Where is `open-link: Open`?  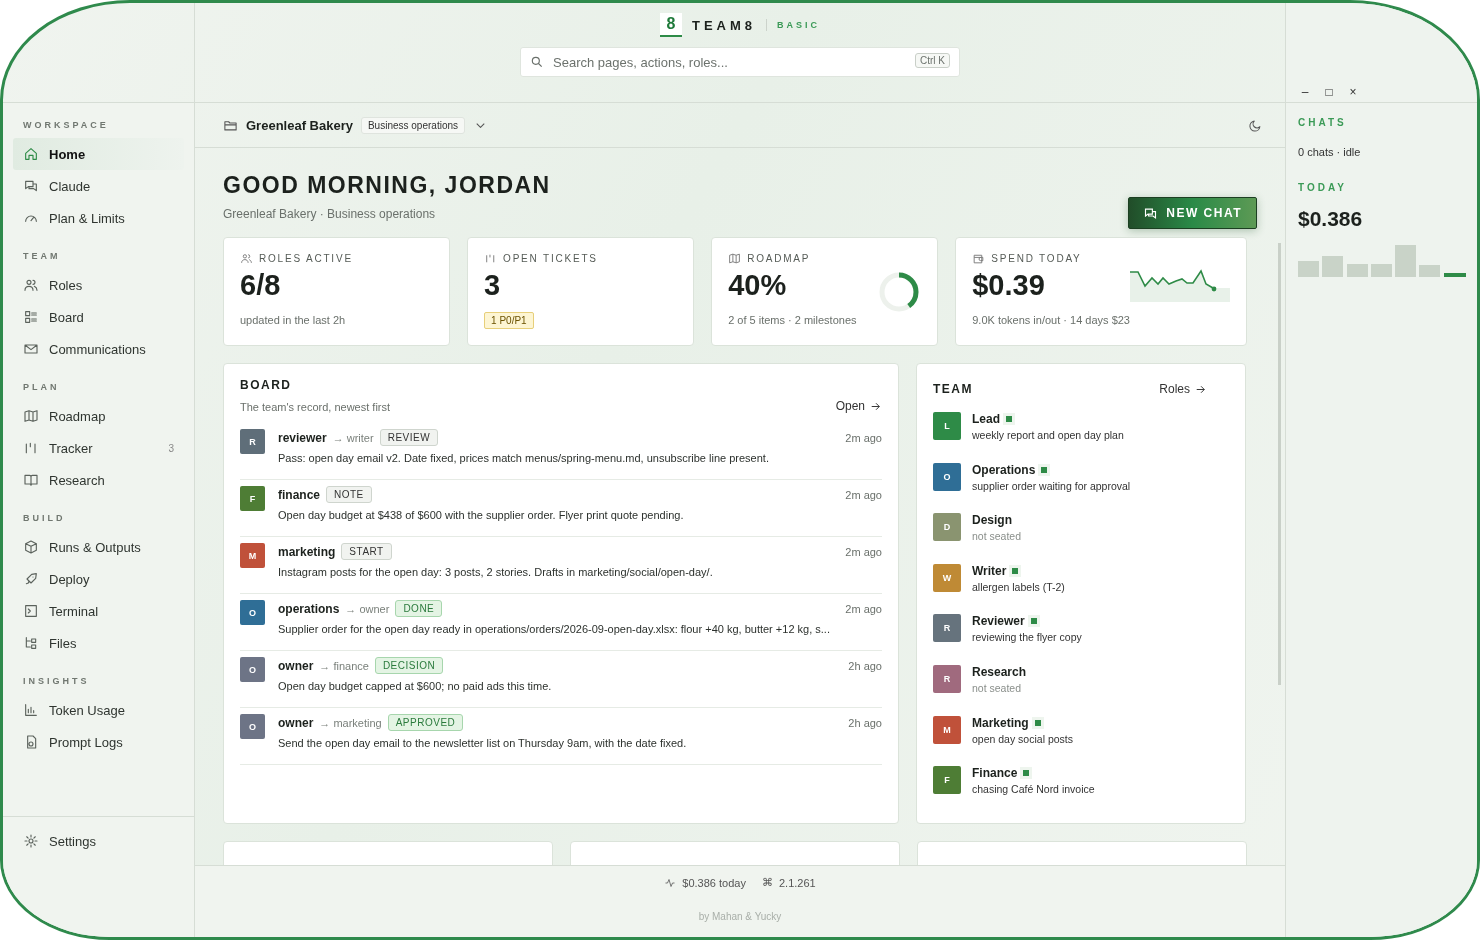 open-link: Open is located at coordinates (858, 406).